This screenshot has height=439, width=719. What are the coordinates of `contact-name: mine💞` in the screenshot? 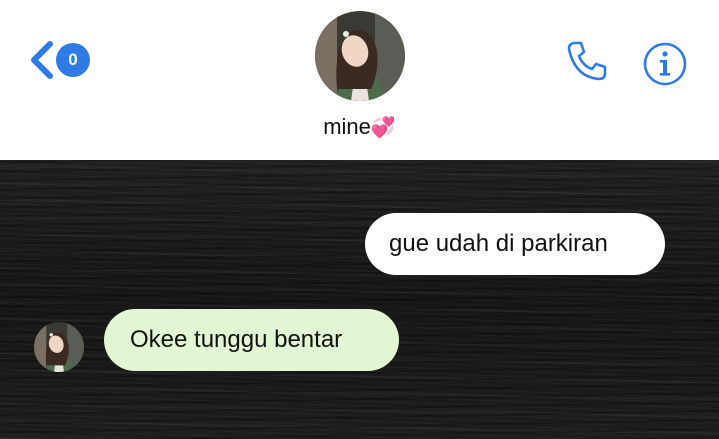 It's located at (359, 127).